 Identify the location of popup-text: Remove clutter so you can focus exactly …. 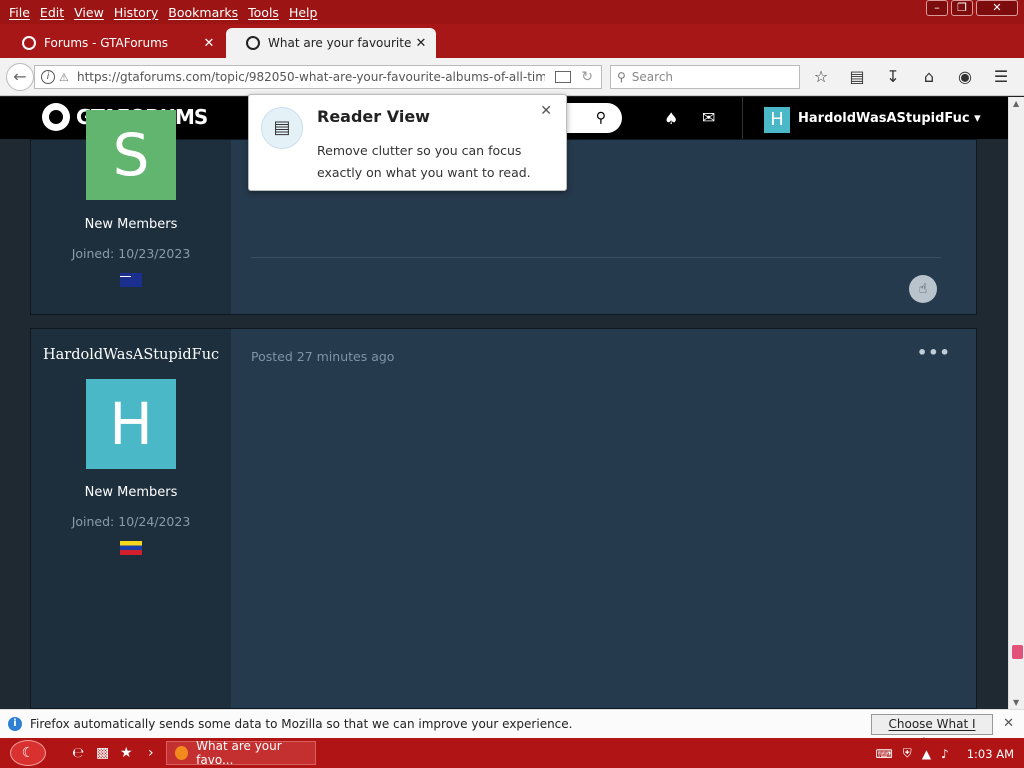
(424, 161).